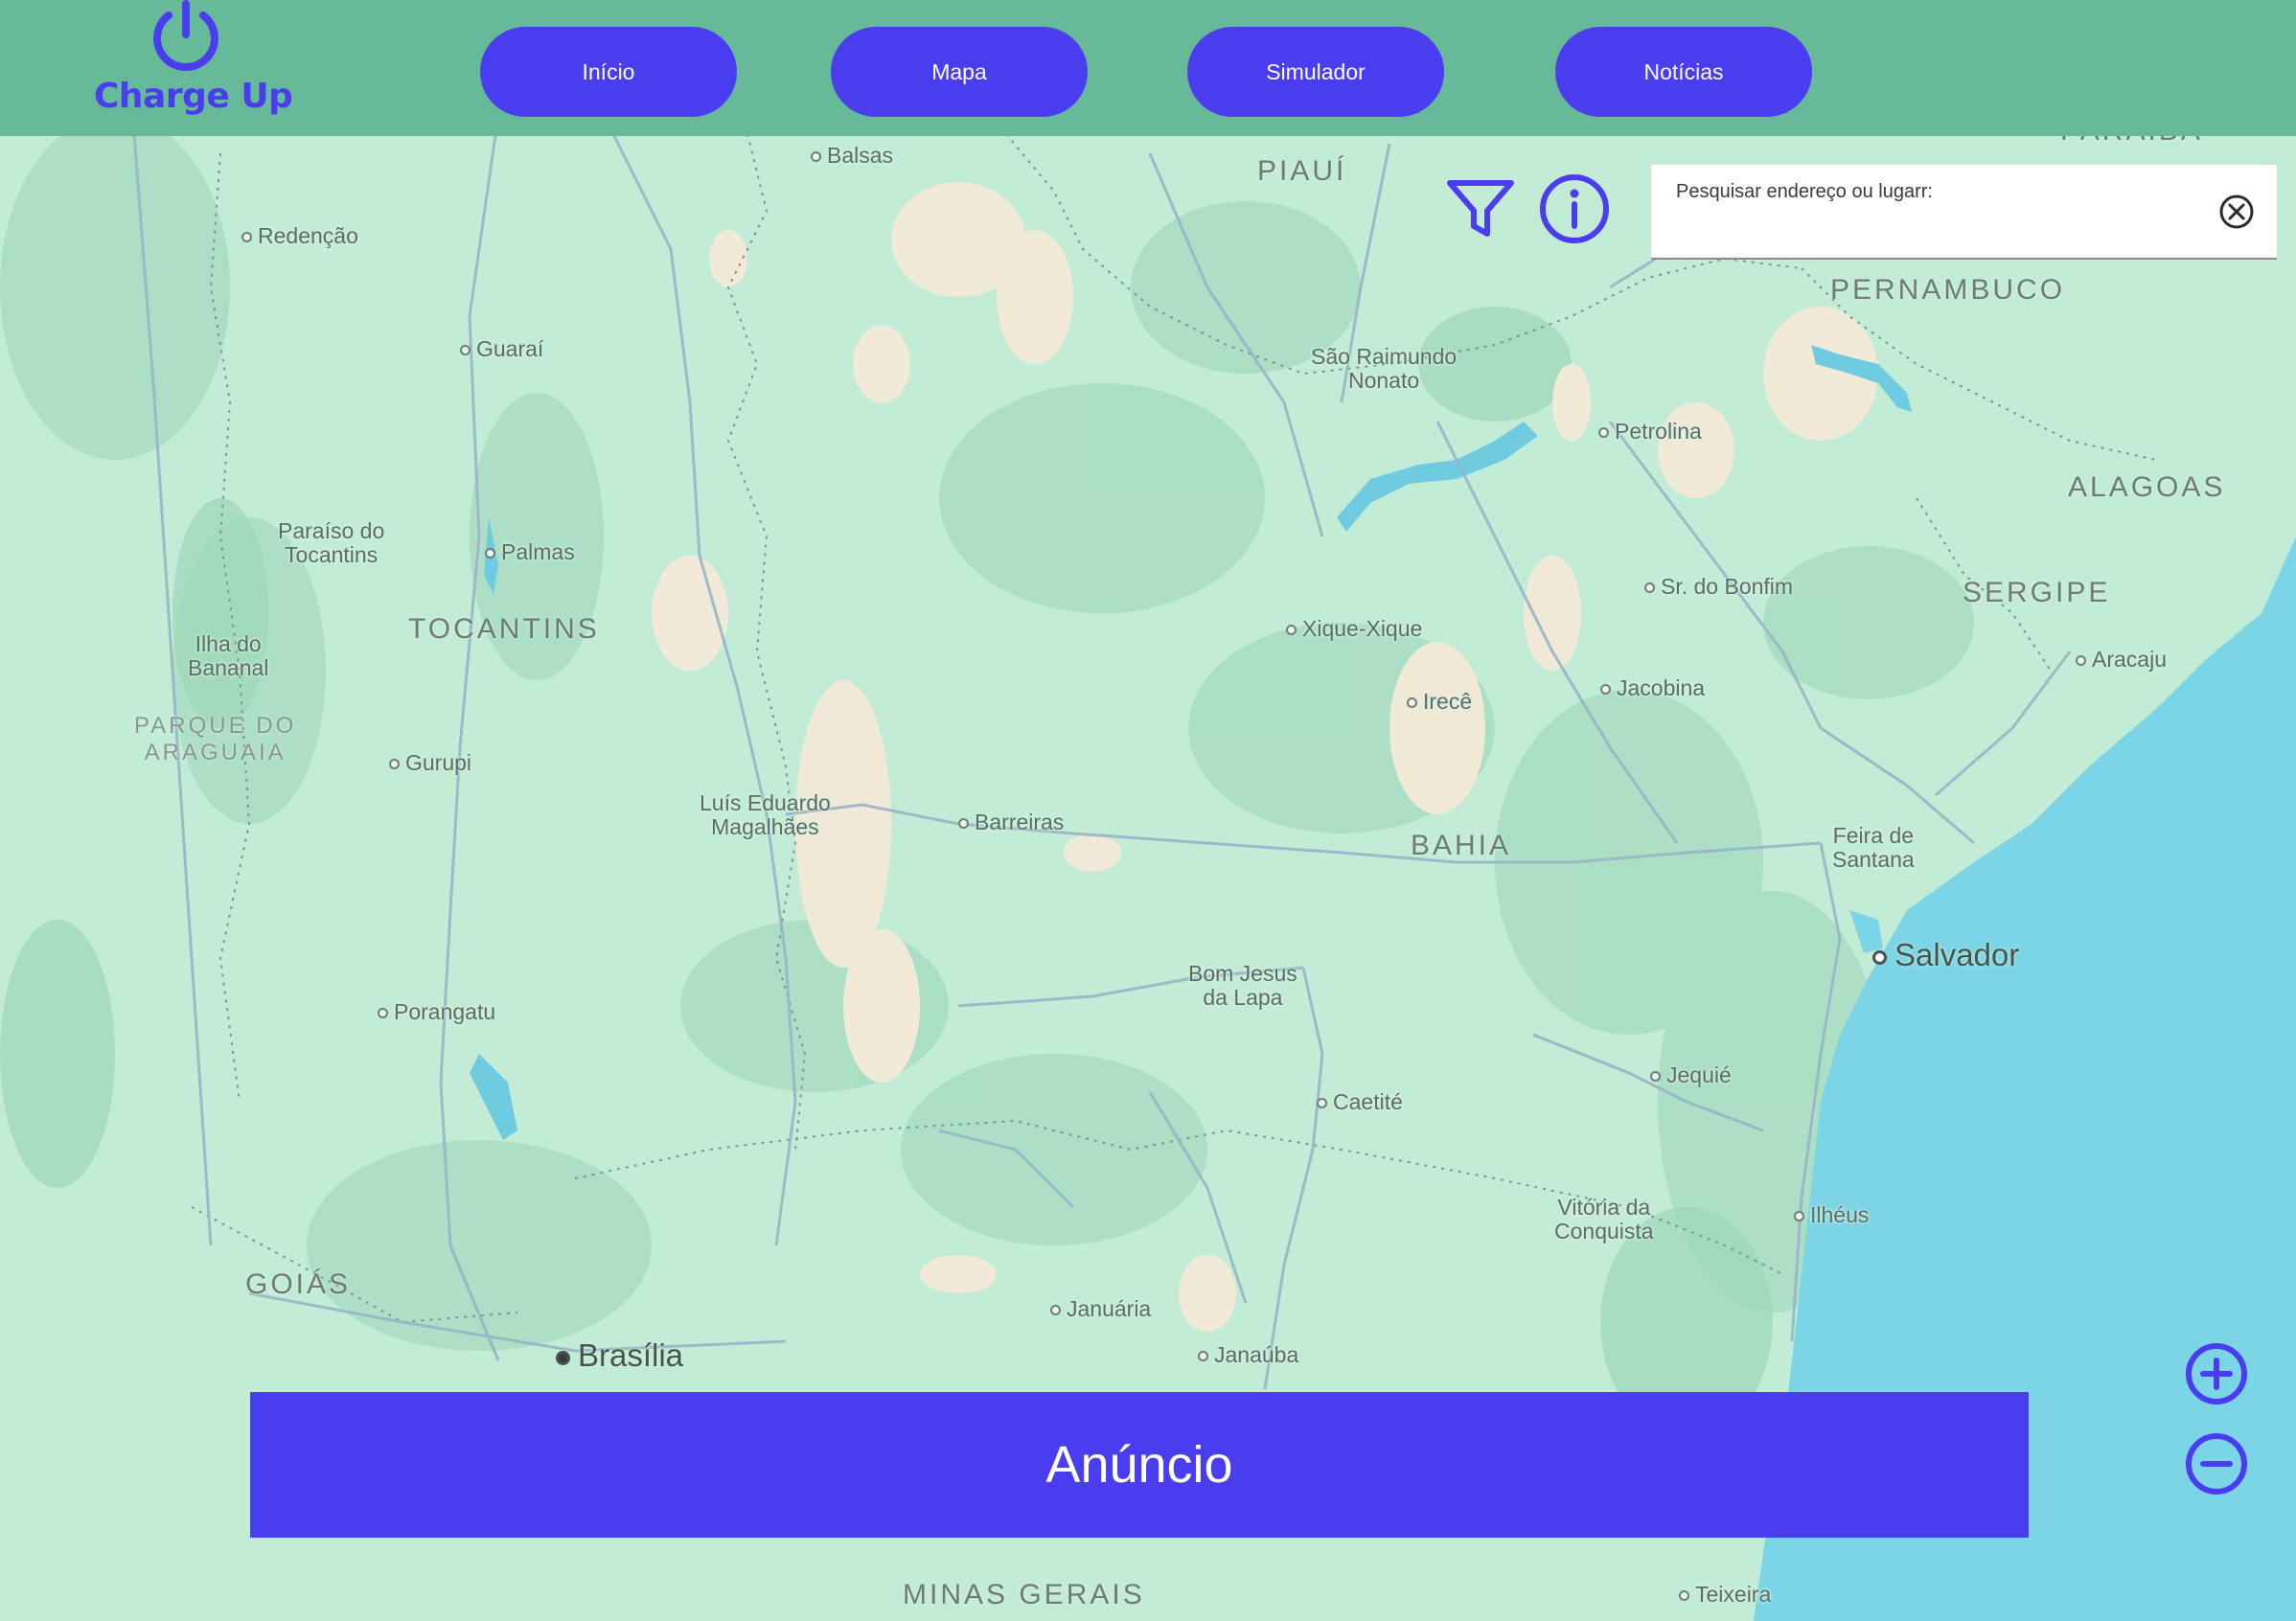 The height and width of the screenshot is (1621, 2296). What do you see at coordinates (185, 35) in the screenshot?
I see `power-icon` at bounding box center [185, 35].